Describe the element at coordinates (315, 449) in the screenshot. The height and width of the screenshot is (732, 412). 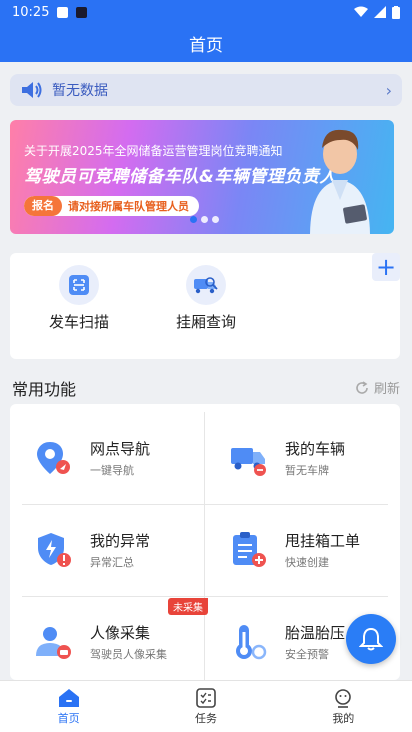
I see `function-title: 我的车辆` at that location.